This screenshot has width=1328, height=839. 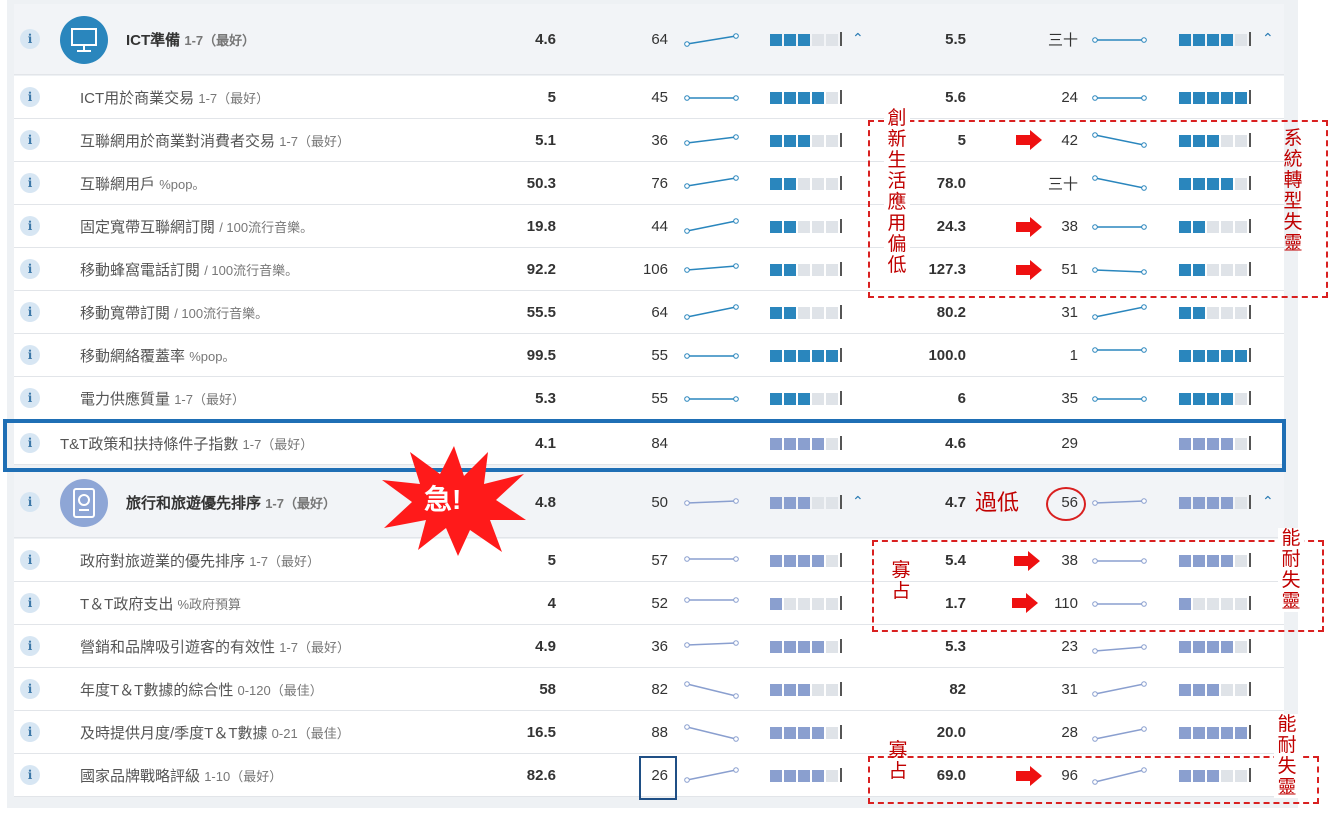 What do you see at coordinates (310, 733) in the screenshot?
I see `indicator-scale: 0-21（最佳）` at bounding box center [310, 733].